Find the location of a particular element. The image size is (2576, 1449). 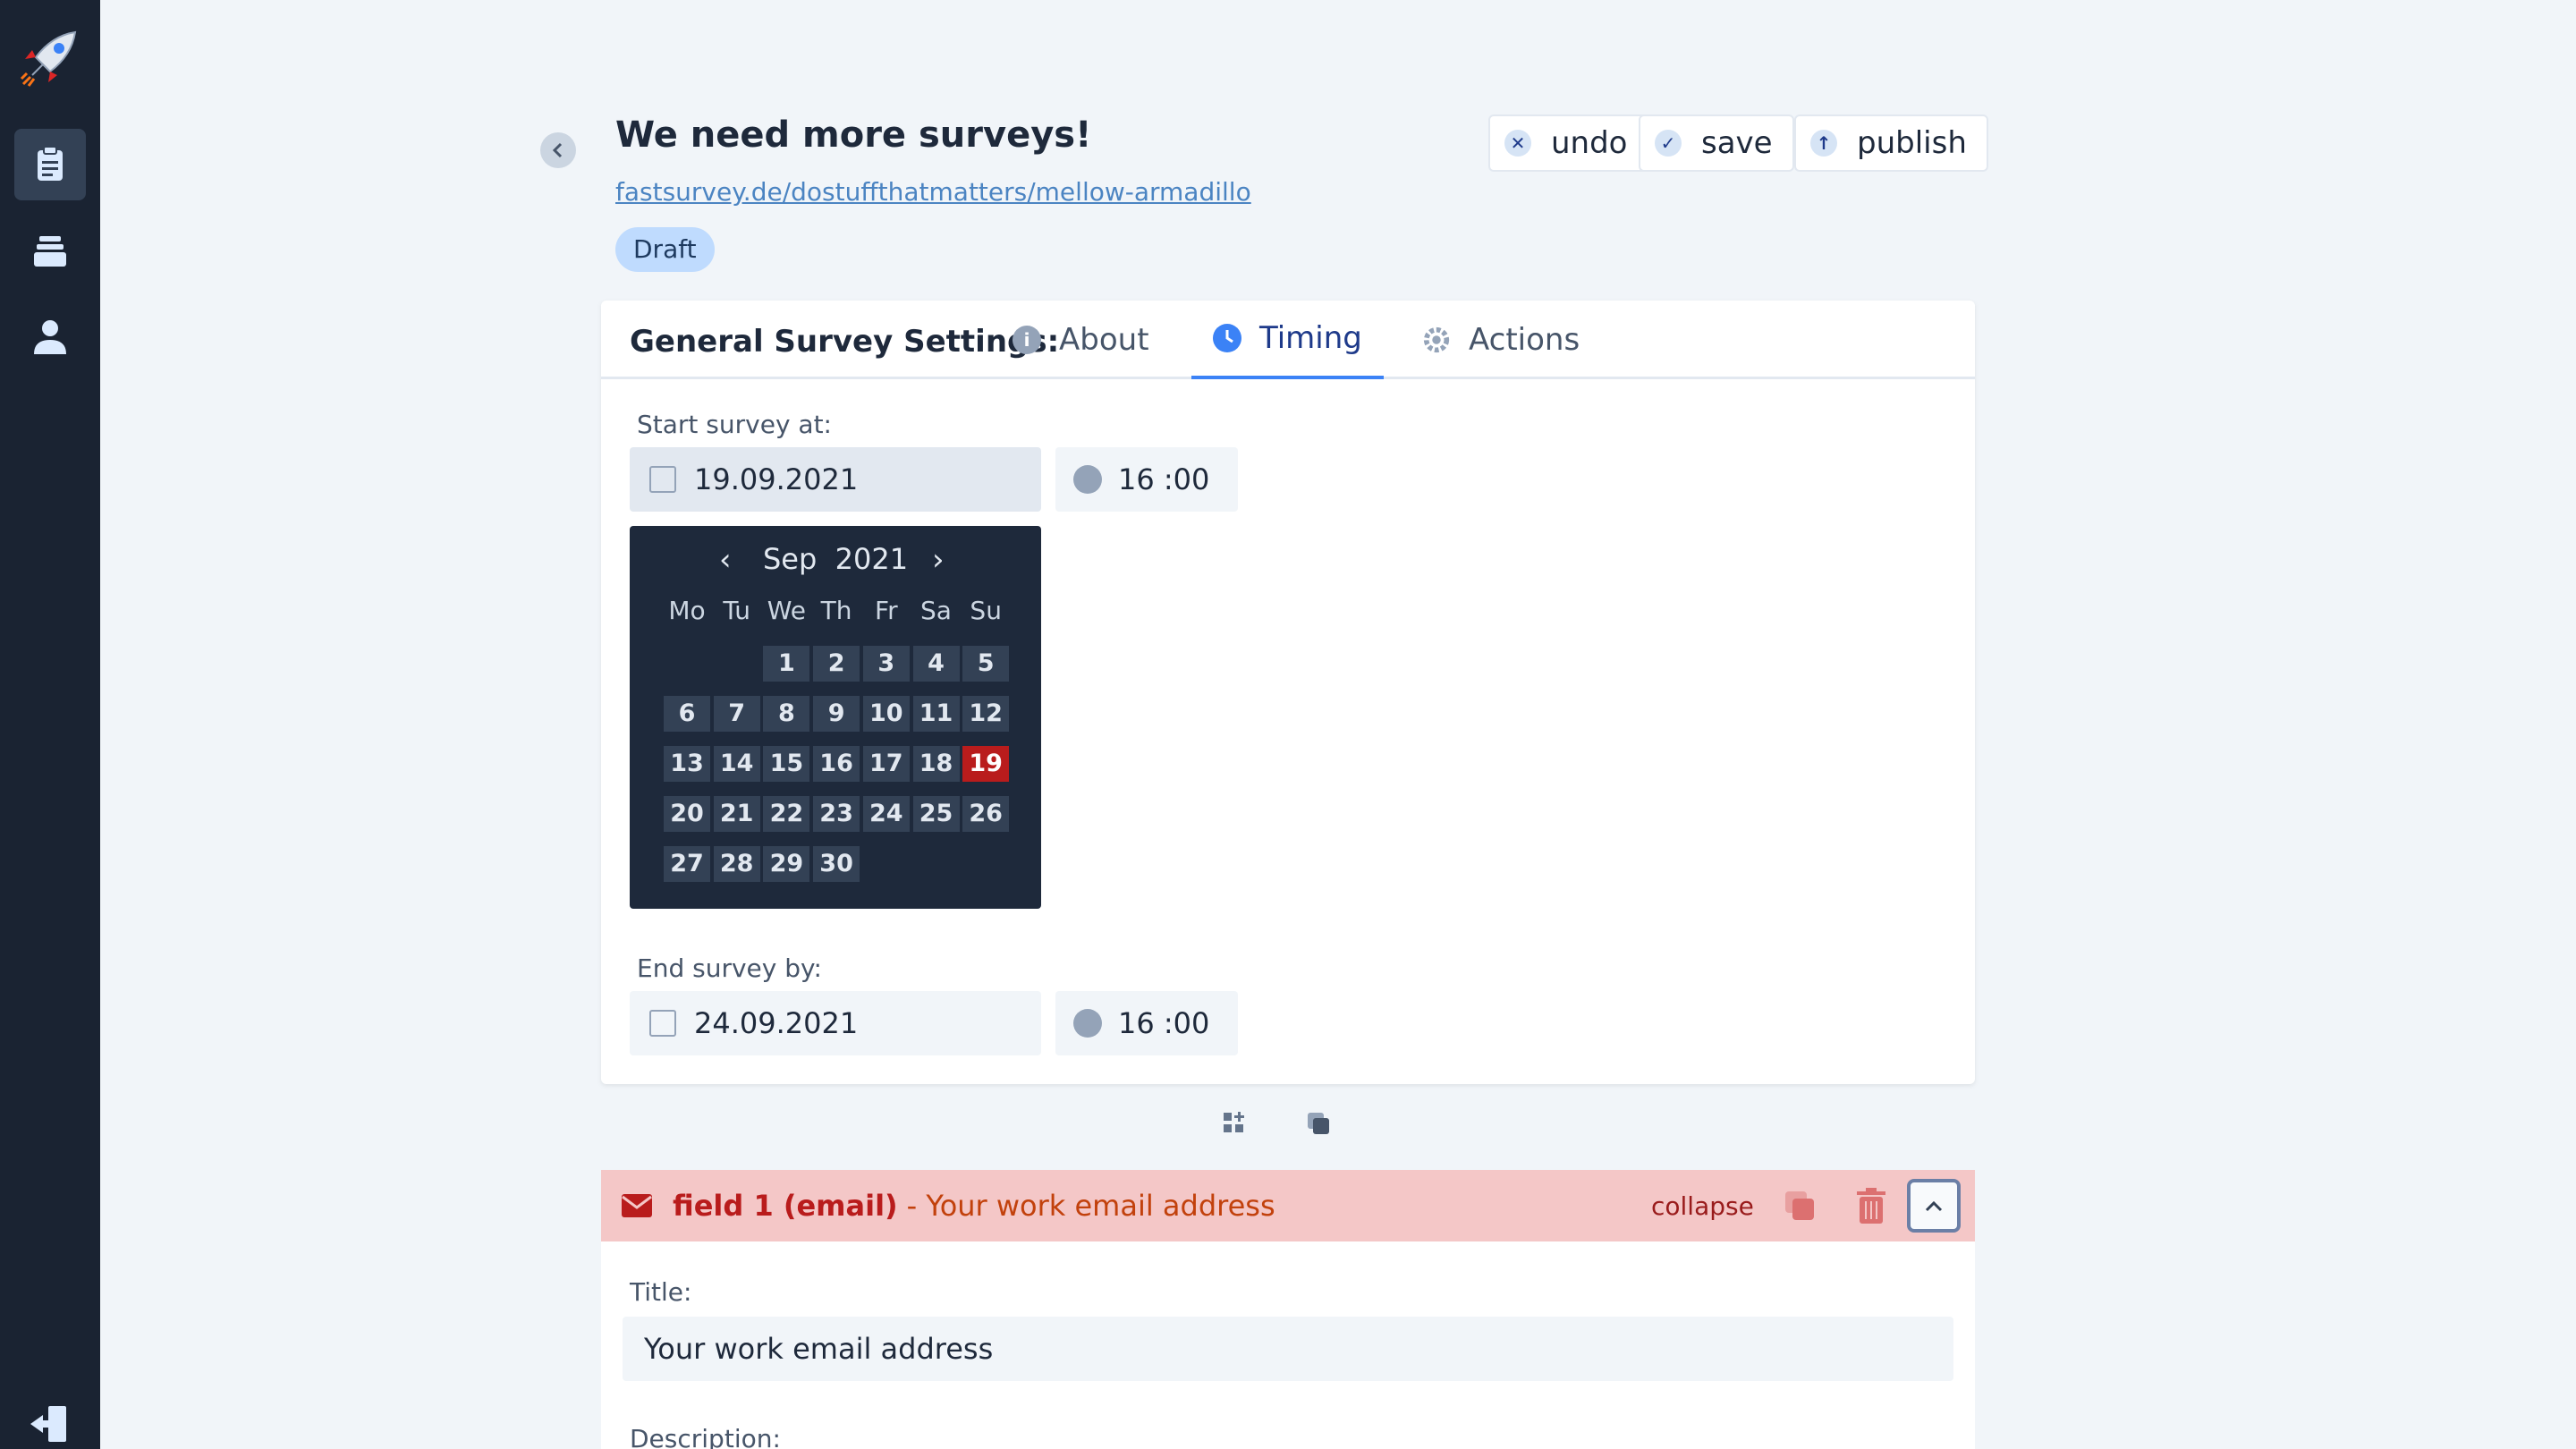

tab-about: i About is located at coordinates (1081, 340).